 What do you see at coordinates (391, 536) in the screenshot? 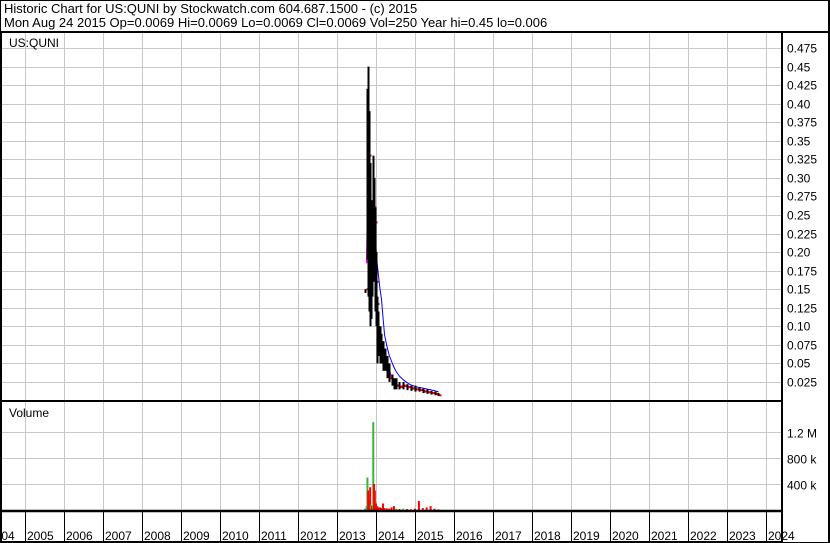
I see `year-label: 2014` at bounding box center [391, 536].